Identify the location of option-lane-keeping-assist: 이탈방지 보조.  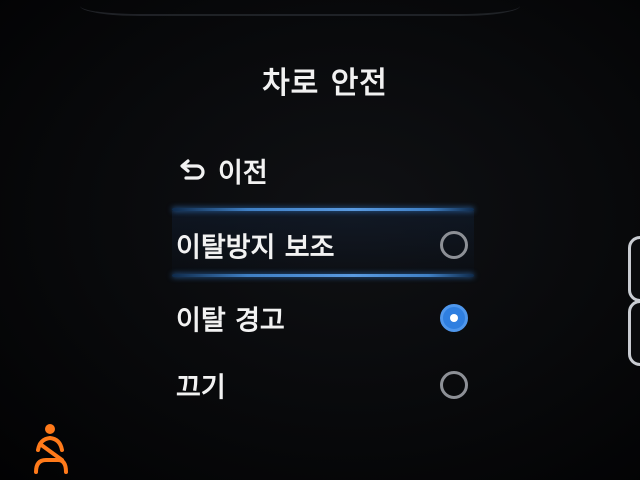
(323, 245).